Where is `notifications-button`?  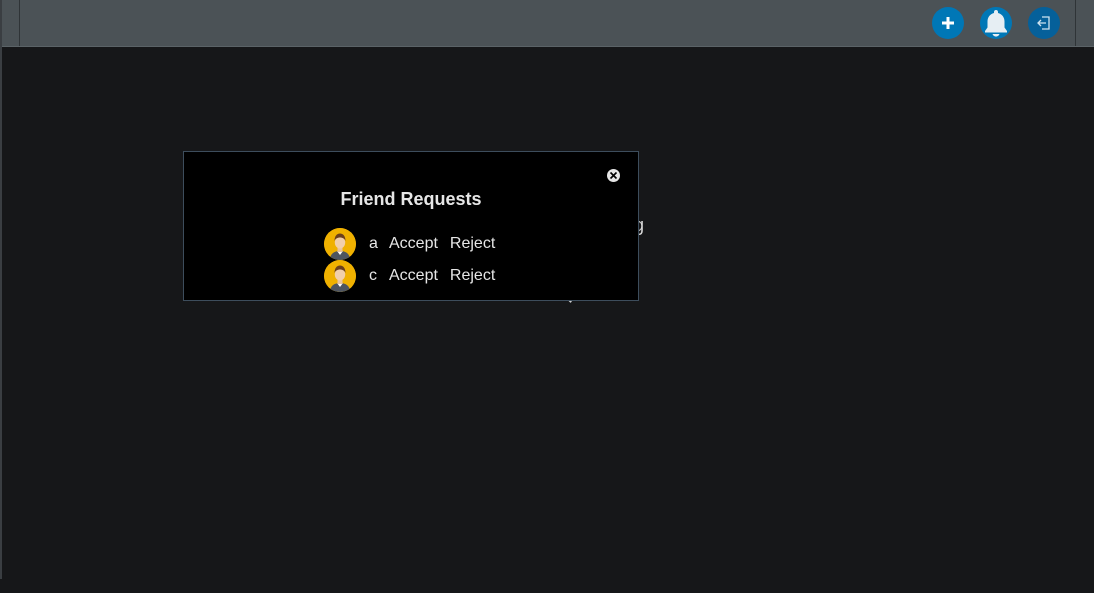 notifications-button is located at coordinates (996, 23).